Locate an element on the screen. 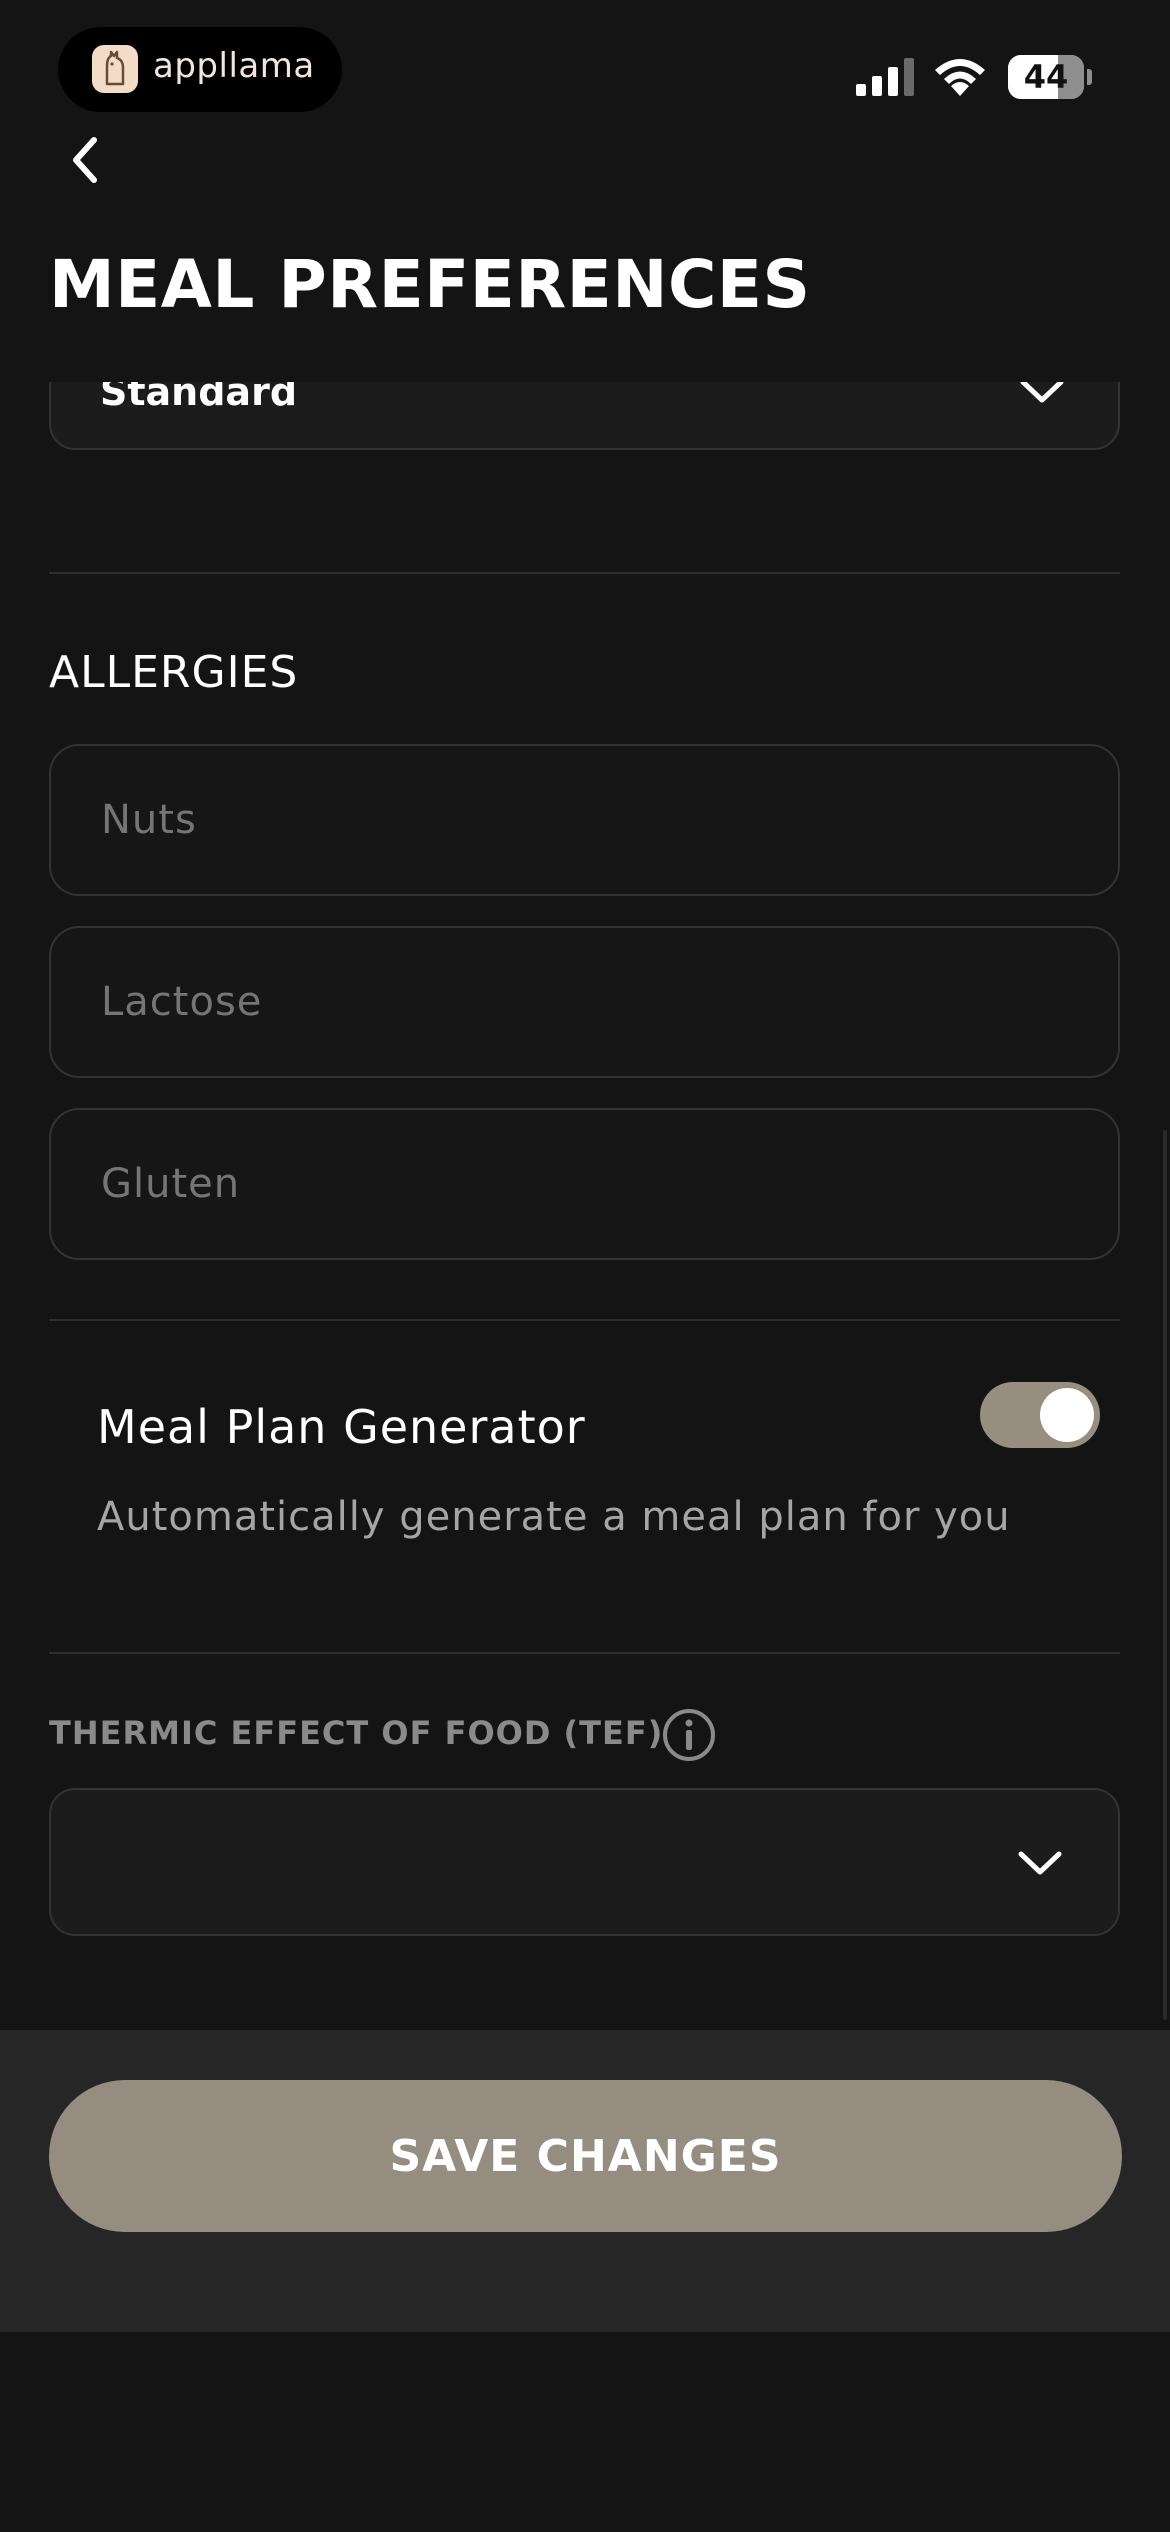 Image resolution: width=1170 pixels, height=2532 pixels. allergy-input-gluten is located at coordinates (584, 1184).